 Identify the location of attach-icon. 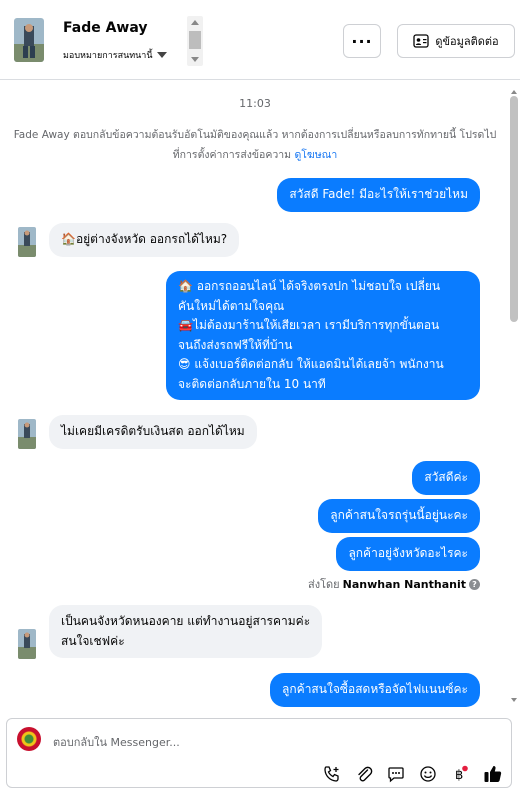
(364, 774).